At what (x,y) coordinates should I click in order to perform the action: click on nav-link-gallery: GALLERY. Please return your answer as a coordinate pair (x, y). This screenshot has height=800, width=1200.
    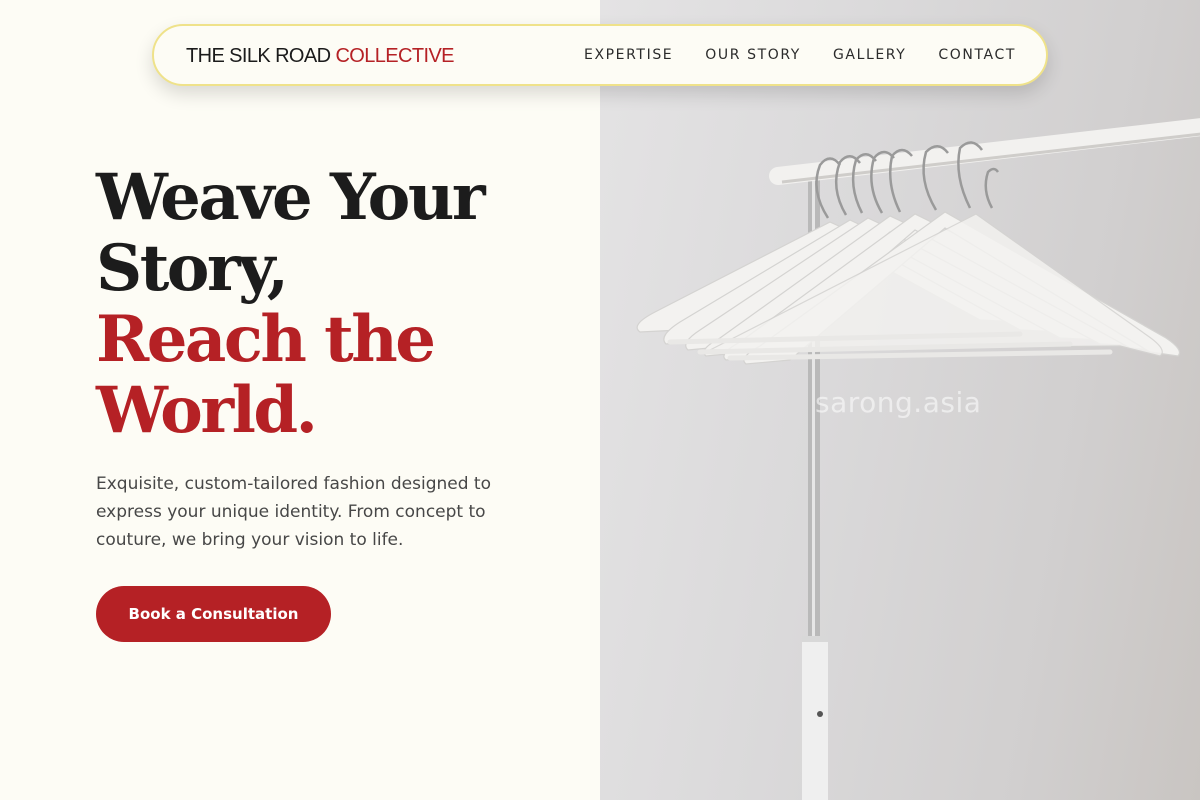
    Looking at the image, I should click on (869, 55).